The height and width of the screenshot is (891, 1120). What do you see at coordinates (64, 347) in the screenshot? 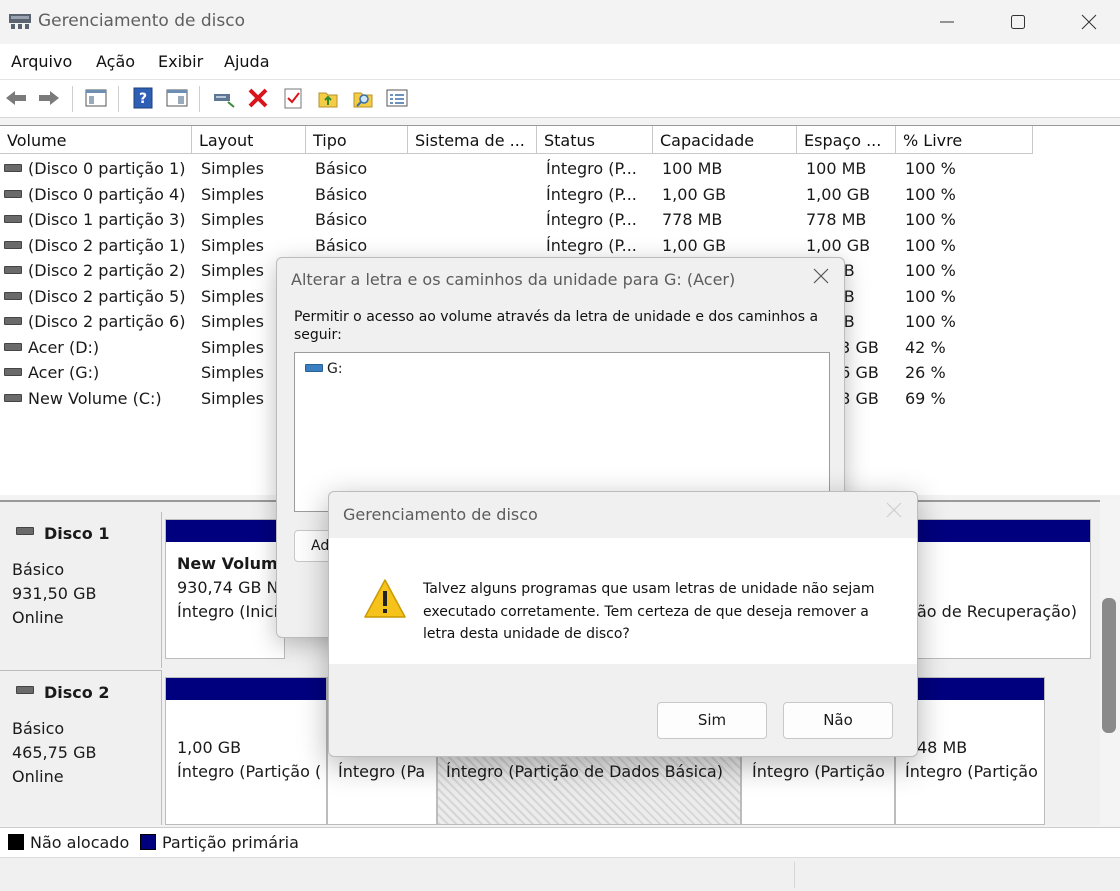
I see `volume-name: Acer (D:)` at bounding box center [64, 347].